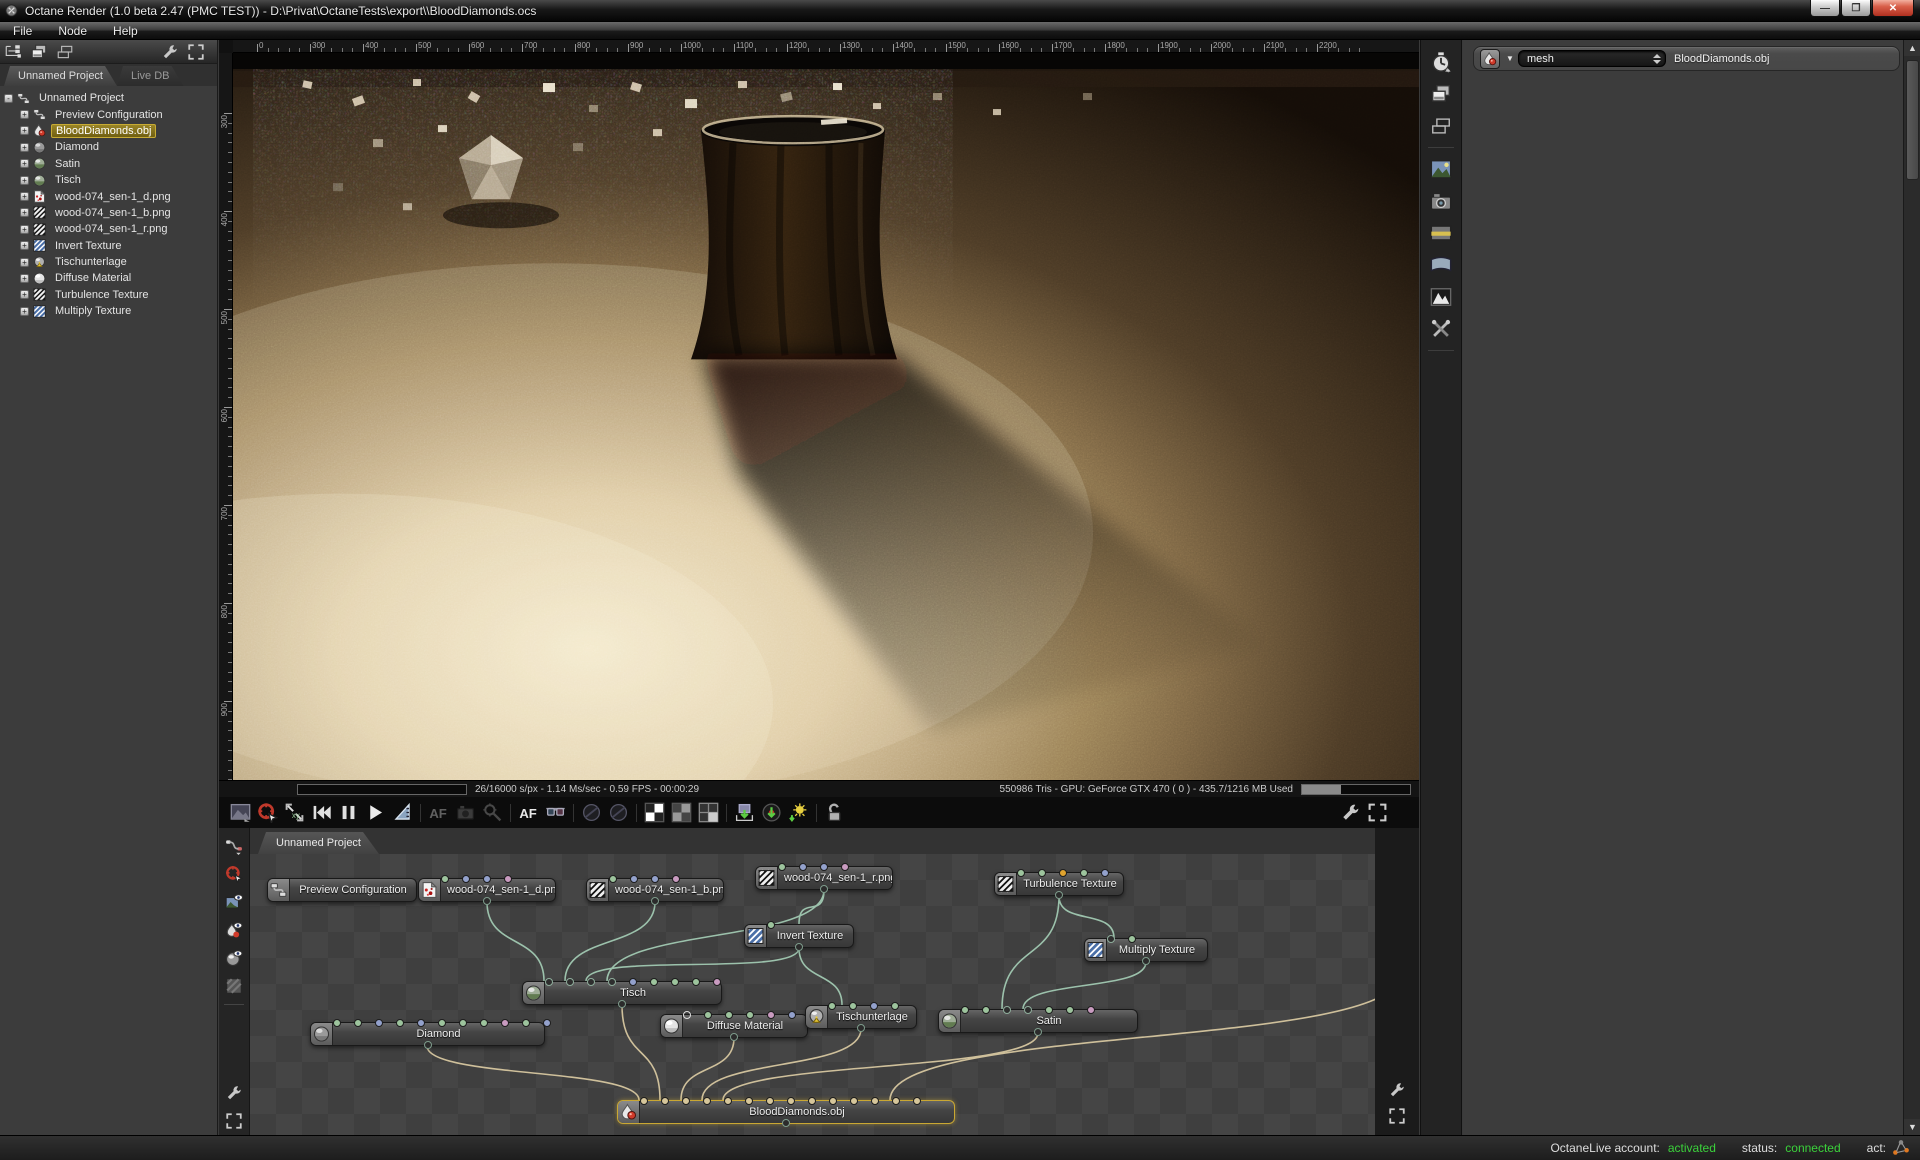 The height and width of the screenshot is (1160, 1920). I want to click on node-preview: Preview Configuration, so click(342, 890).